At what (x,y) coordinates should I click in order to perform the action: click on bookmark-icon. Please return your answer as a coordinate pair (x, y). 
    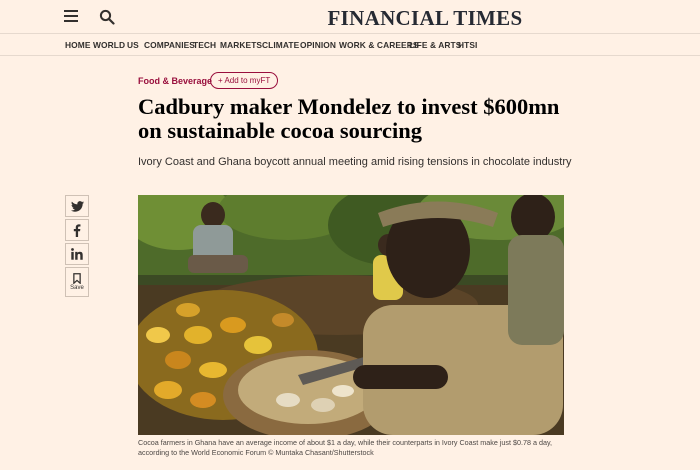
    Looking at the image, I should click on (77, 278).